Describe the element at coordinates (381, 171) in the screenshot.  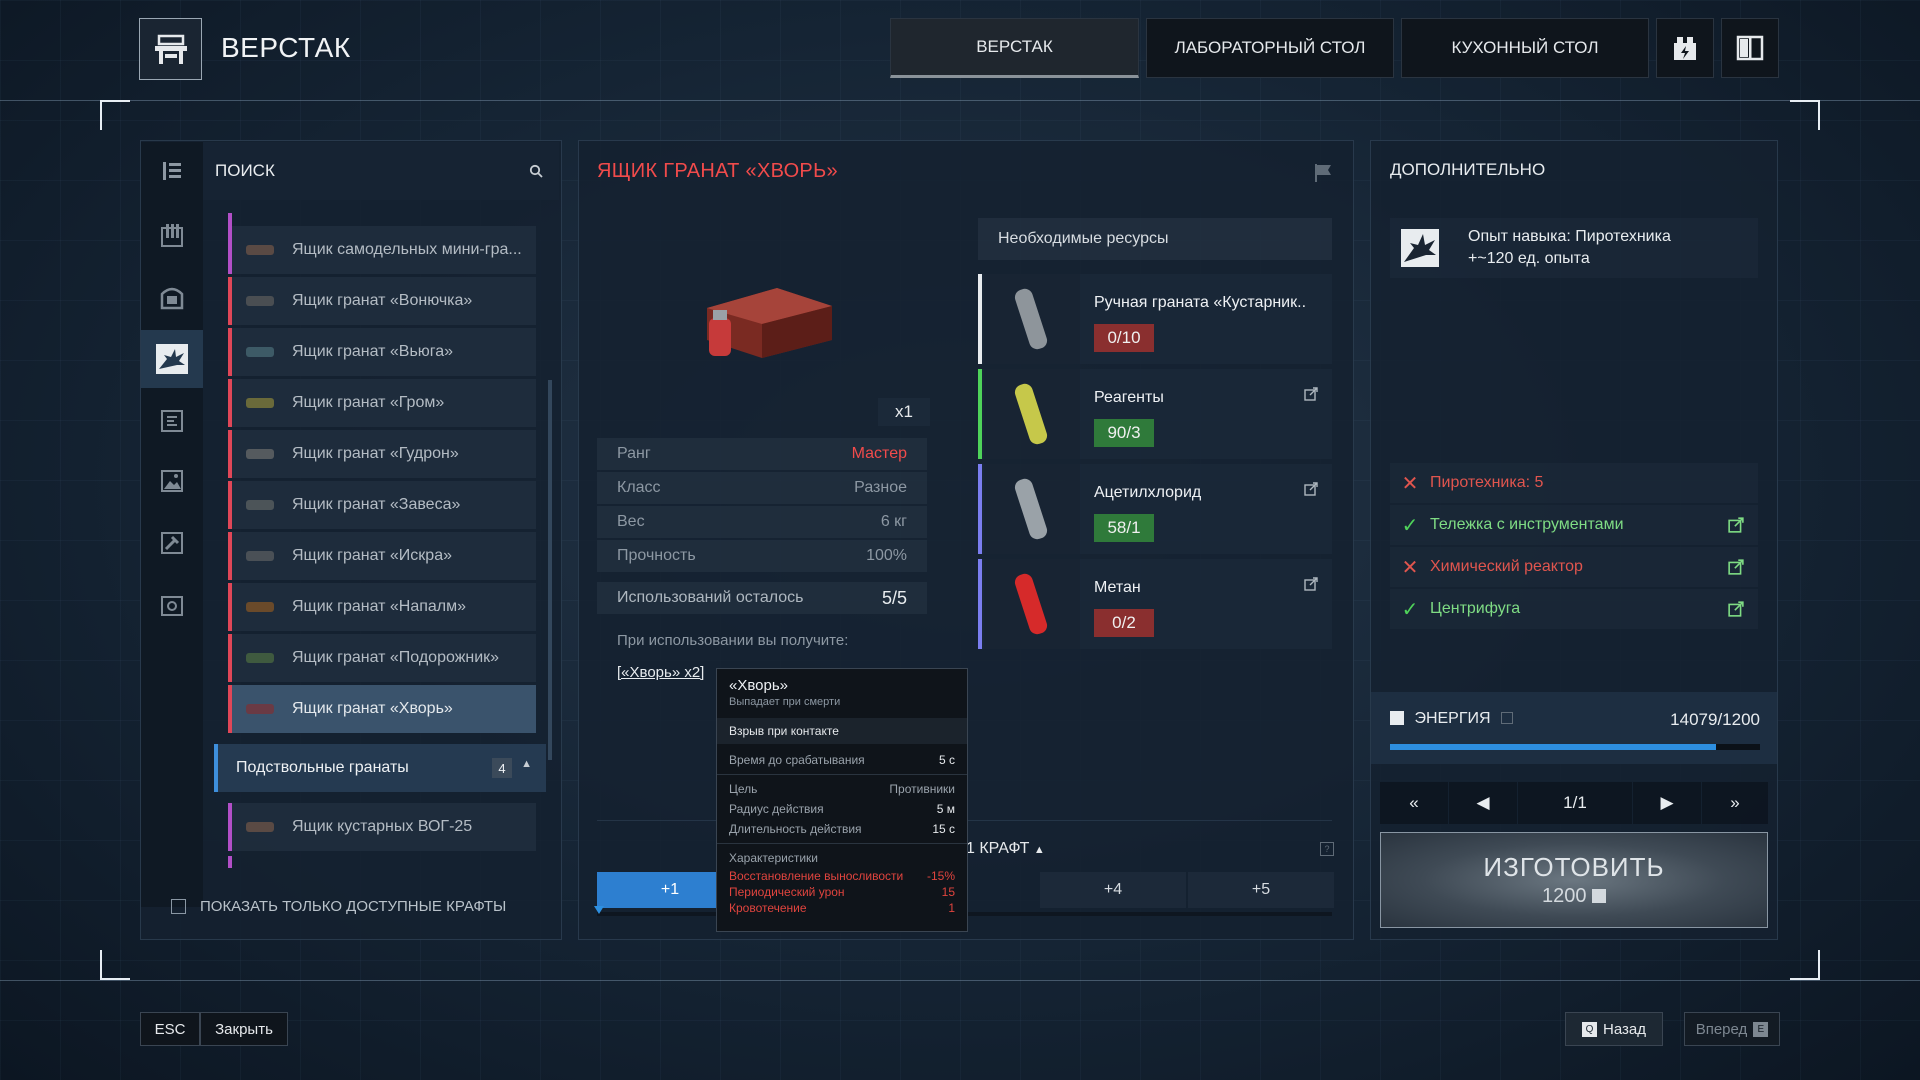
I see `search-input: ПОИСК` at that location.